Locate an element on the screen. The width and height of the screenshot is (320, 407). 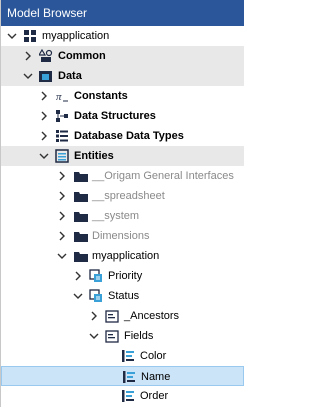
panel-title: Model Browser is located at coordinates (122, 13).